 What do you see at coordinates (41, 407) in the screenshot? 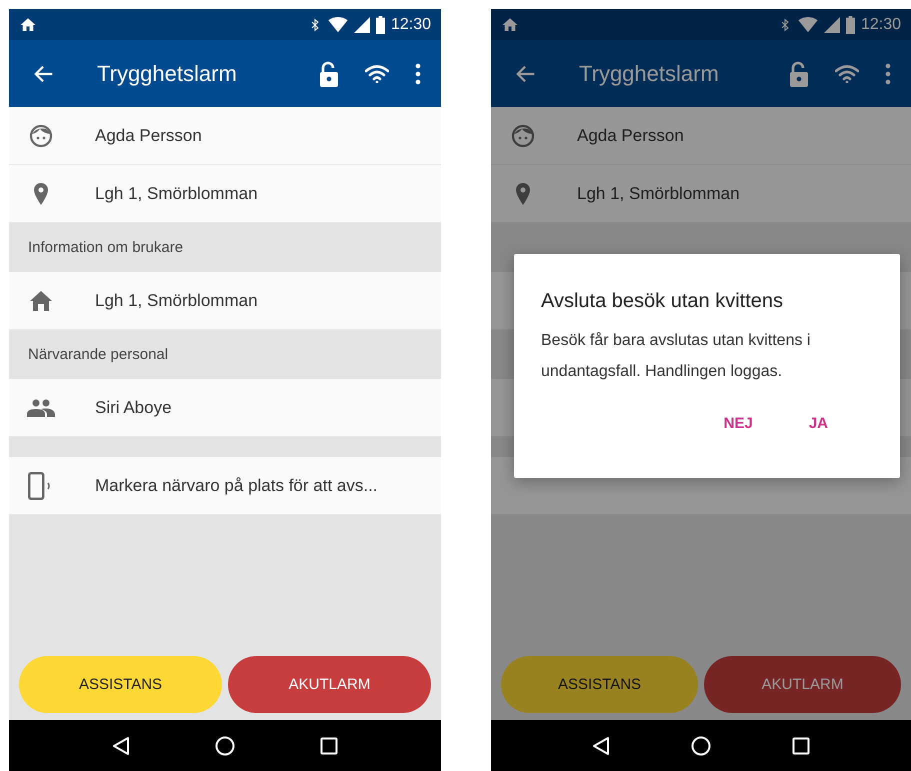
I see `people-icon` at bounding box center [41, 407].